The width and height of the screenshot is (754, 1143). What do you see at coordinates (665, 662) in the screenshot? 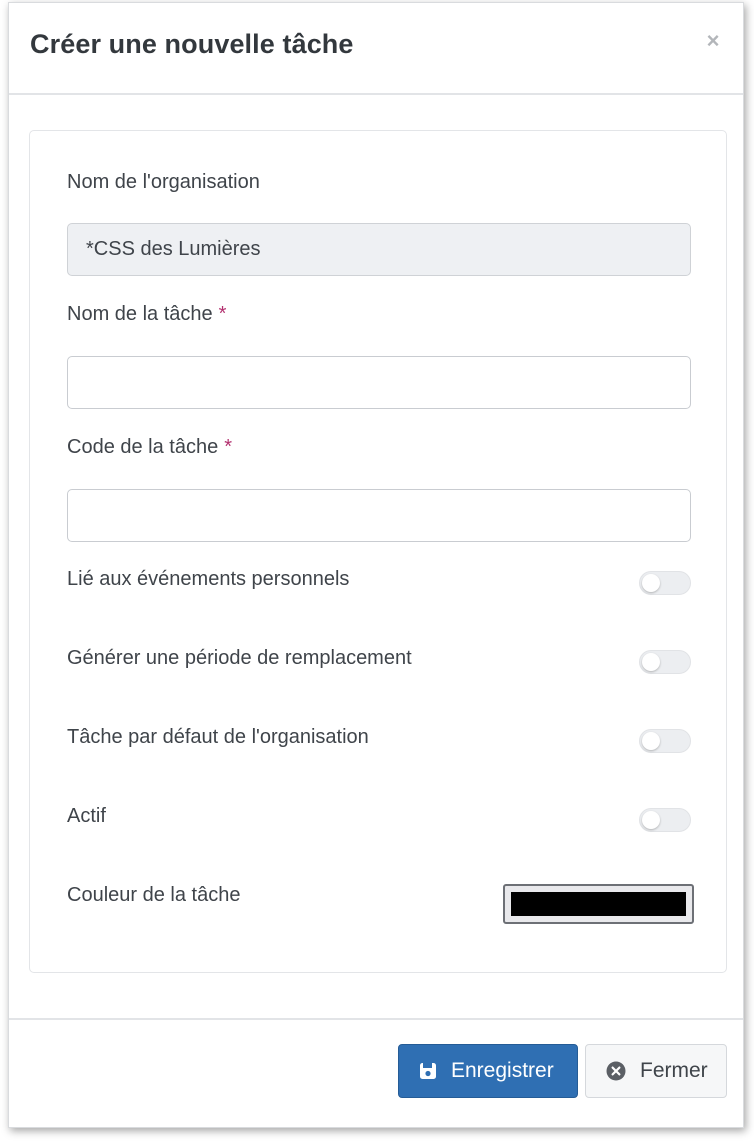
I see `replacement-period-toggle` at bounding box center [665, 662].